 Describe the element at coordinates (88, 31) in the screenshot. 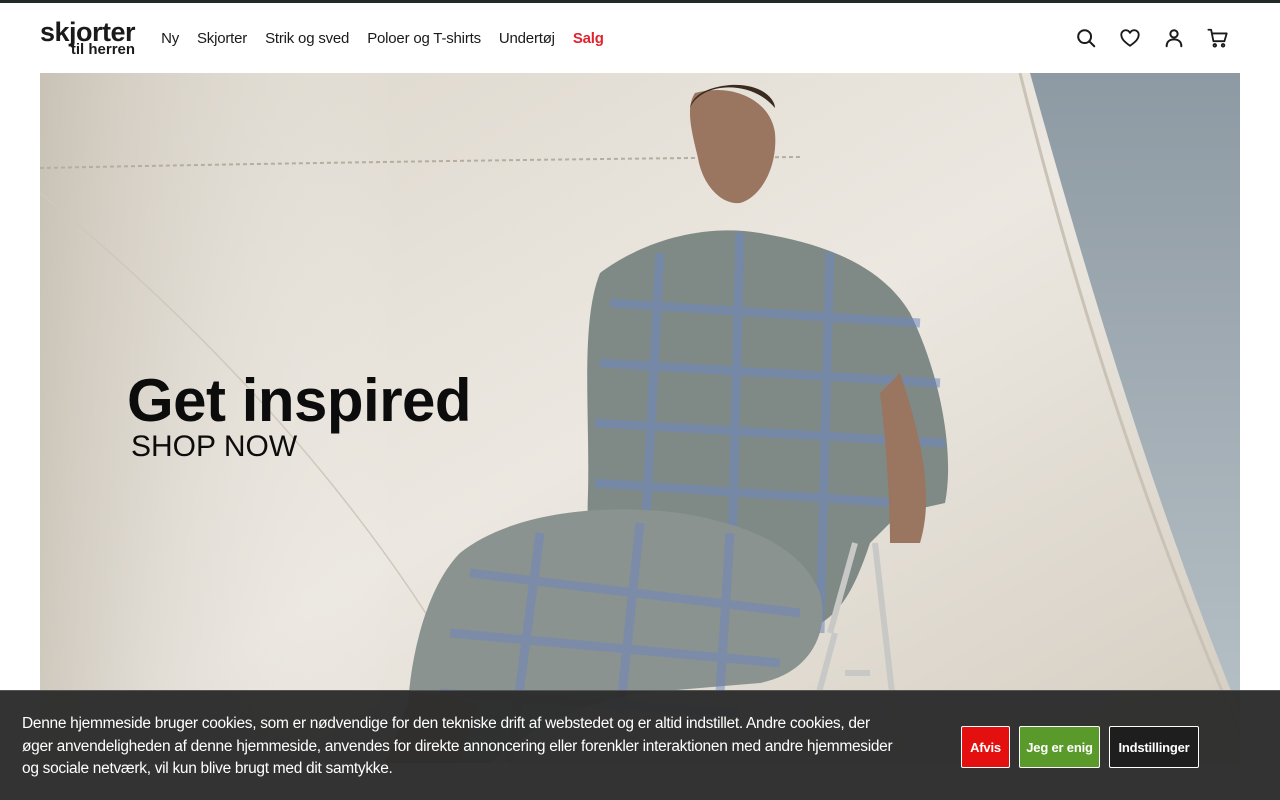

I see `logo-line-1: skjorter` at that location.